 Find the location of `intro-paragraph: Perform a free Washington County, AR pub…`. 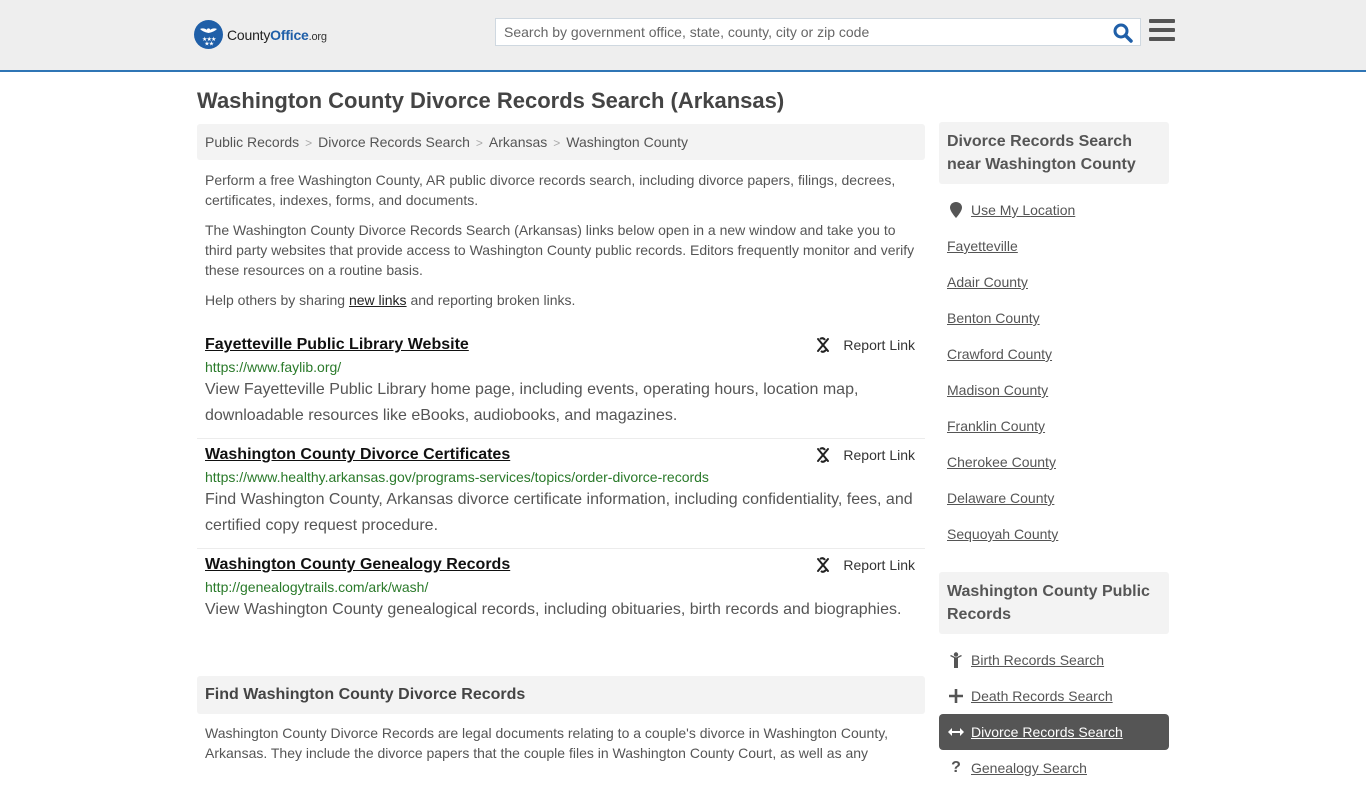

intro-paragraph: Perform a free Washington County, AR pub… is located at coordinates (550, 190).